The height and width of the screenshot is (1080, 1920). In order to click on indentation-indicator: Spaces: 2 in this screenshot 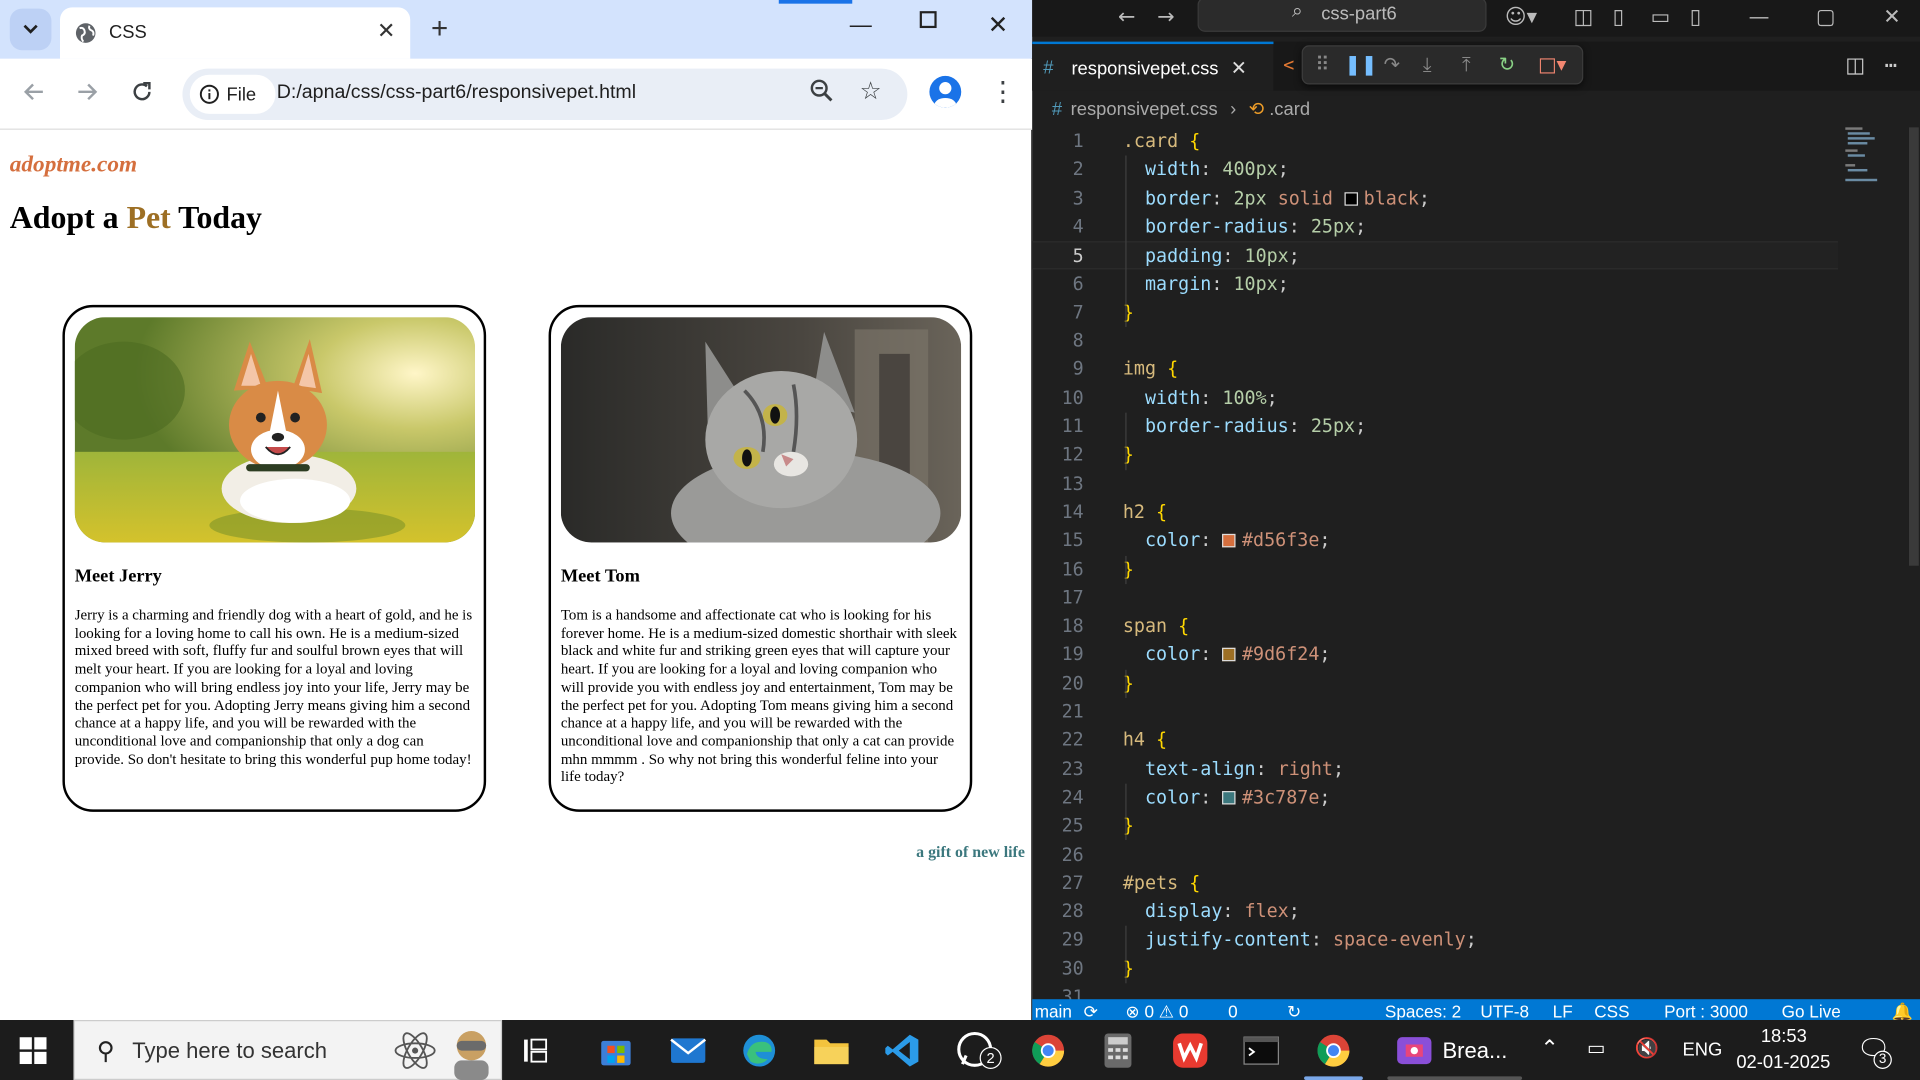, I will do `click(1423, 1011)`.